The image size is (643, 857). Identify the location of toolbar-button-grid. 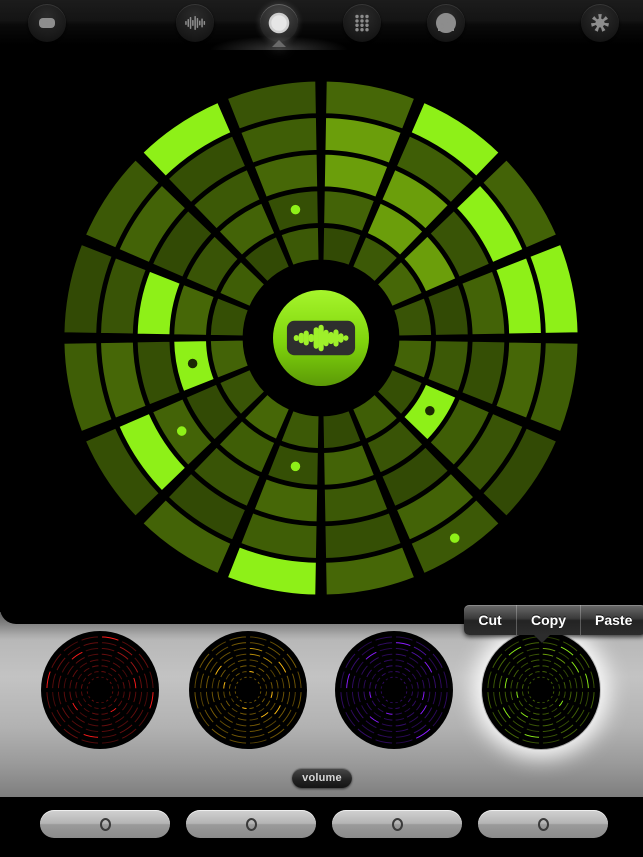
(362, 23).